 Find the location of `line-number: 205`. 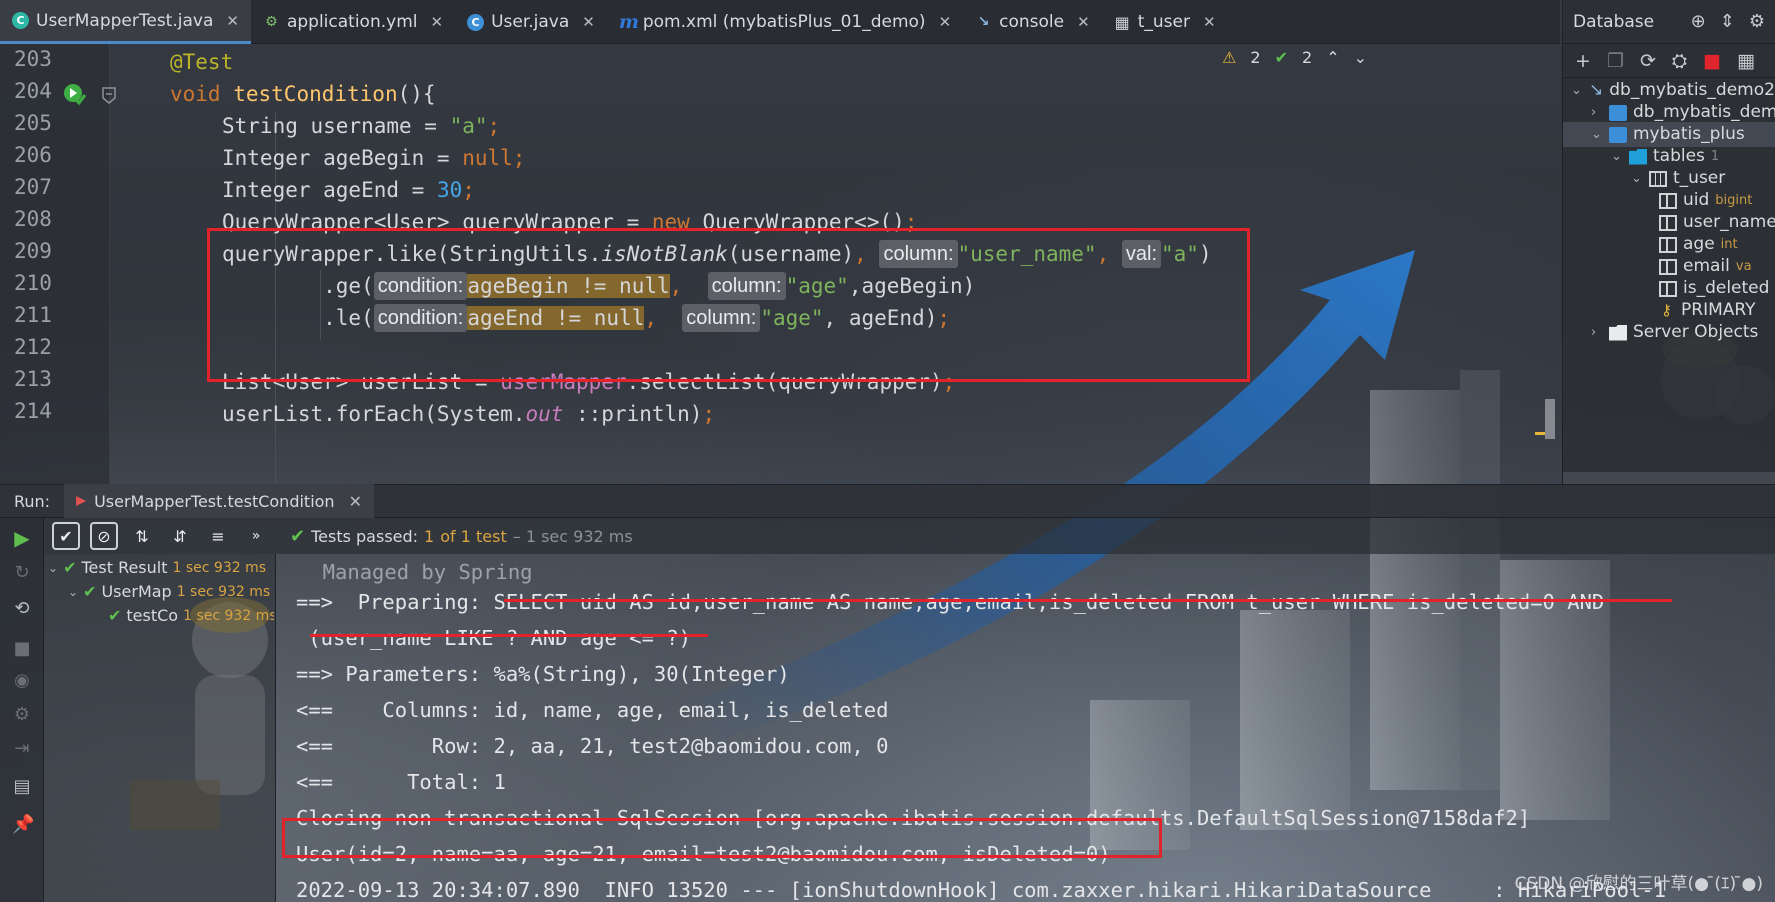

line-number: 205 is located at coordinates (33, 123).